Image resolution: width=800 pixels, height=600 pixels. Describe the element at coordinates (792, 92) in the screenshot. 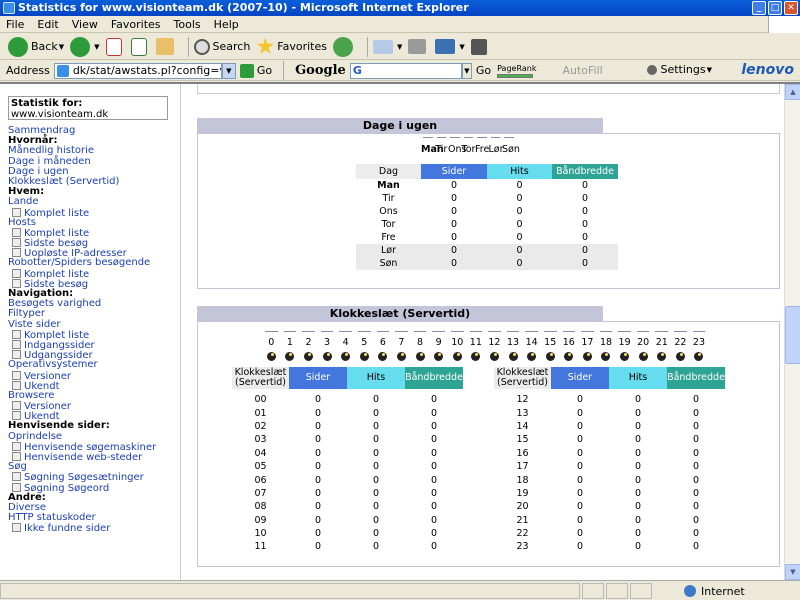

I see `scroll-up-button: ▲` at that location.